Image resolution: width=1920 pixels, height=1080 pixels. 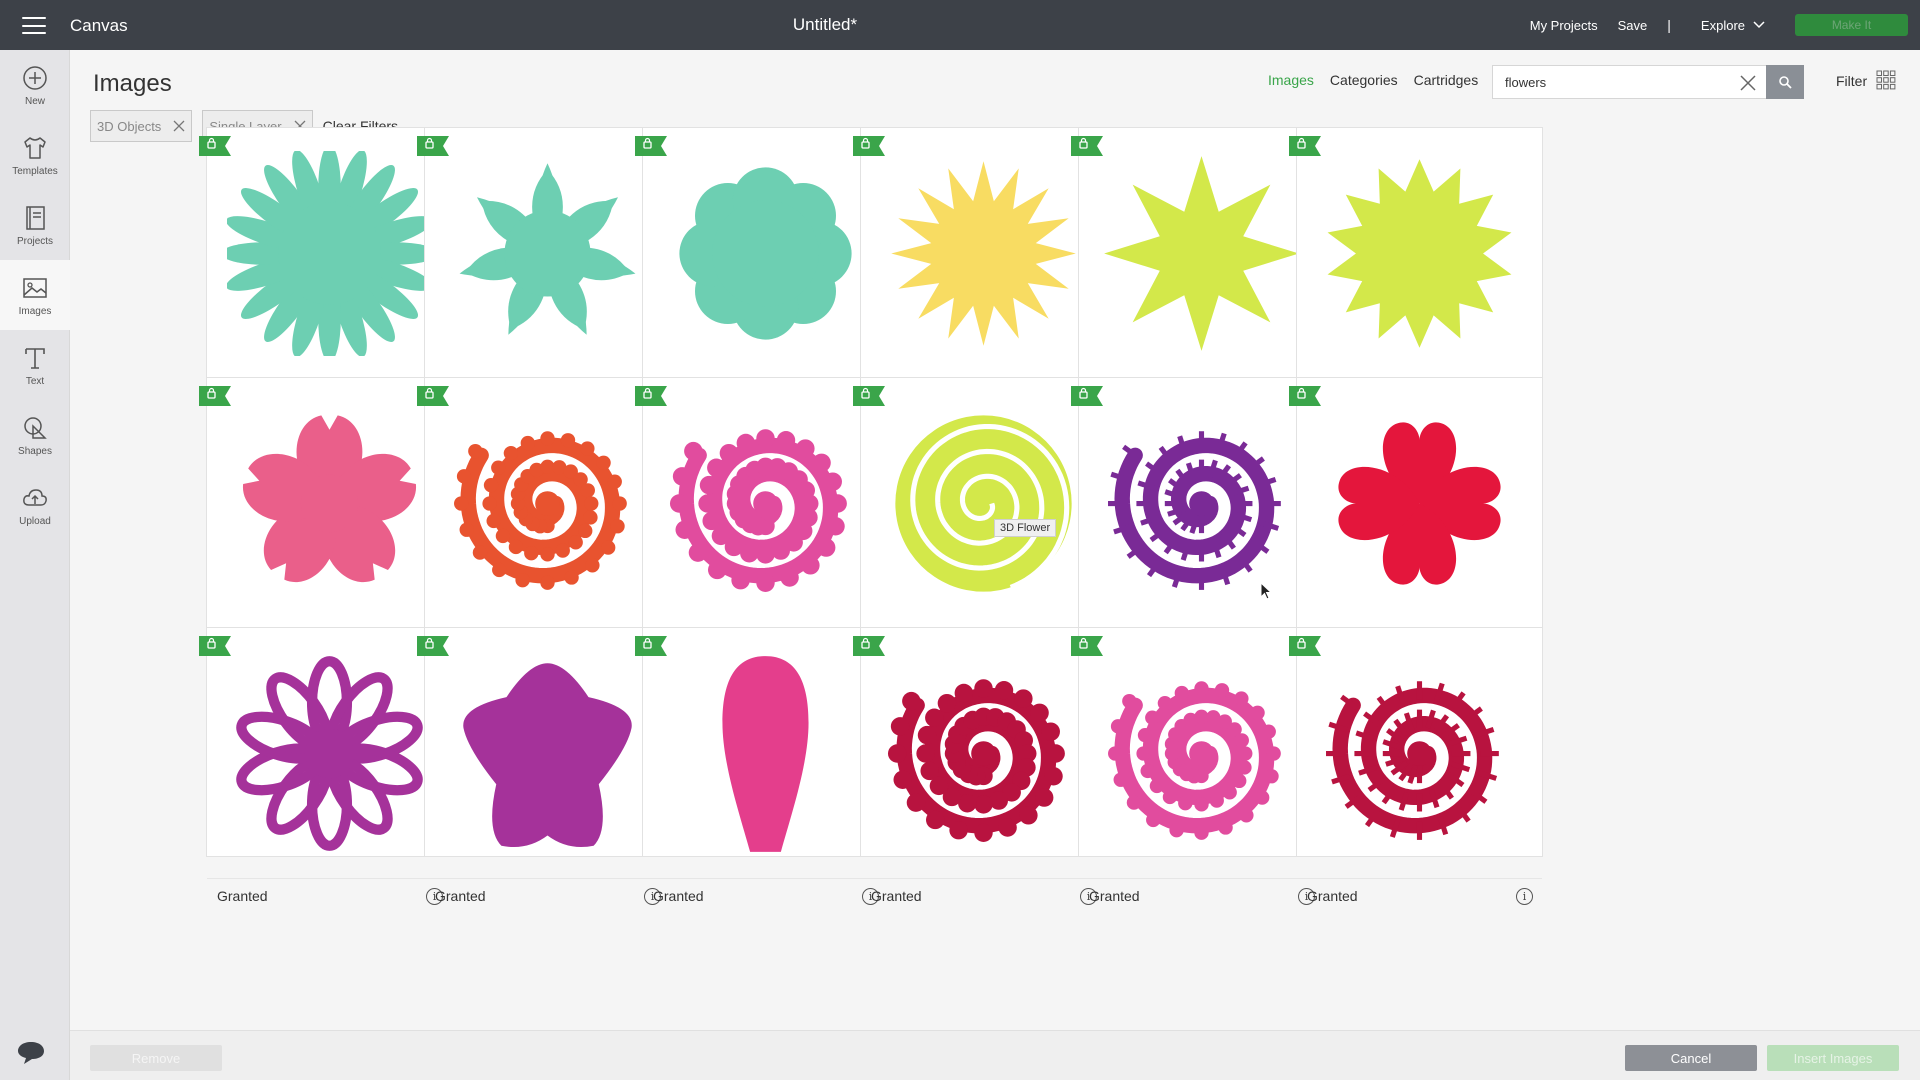 What do you see at coordinates (1613, 82) in the screenshot?
I see `search-input` at bounding box center [1613, 82].